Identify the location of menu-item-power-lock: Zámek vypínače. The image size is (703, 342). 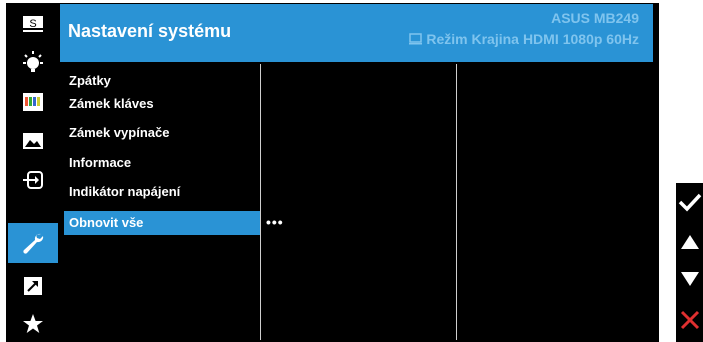
(162, 133).